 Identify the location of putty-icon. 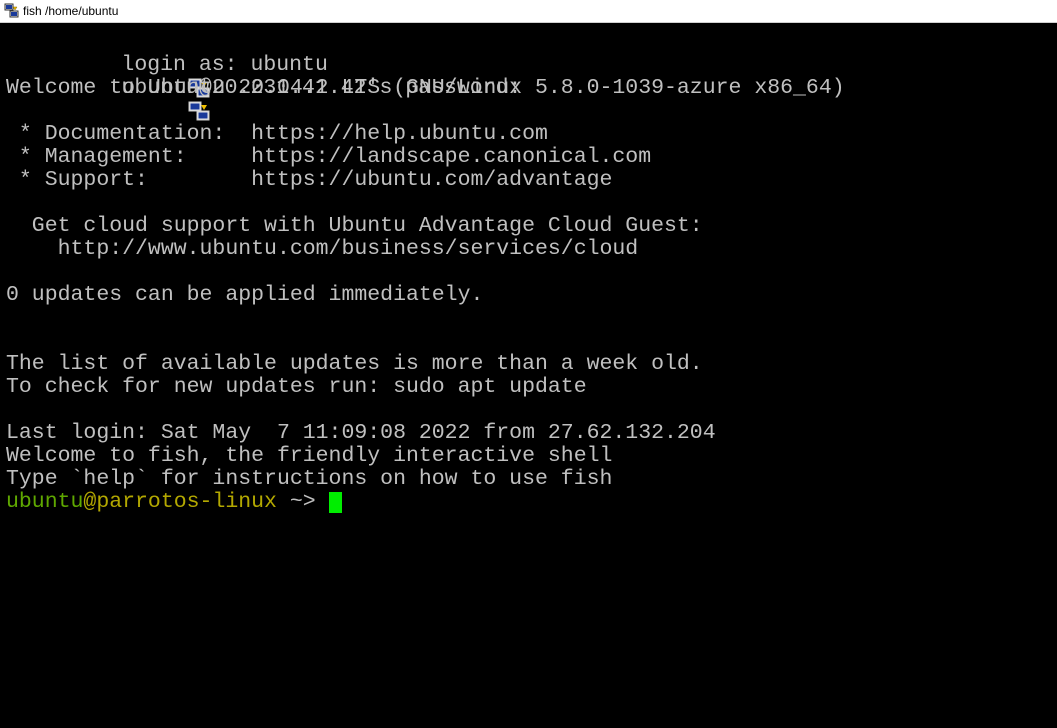
(12, 11).